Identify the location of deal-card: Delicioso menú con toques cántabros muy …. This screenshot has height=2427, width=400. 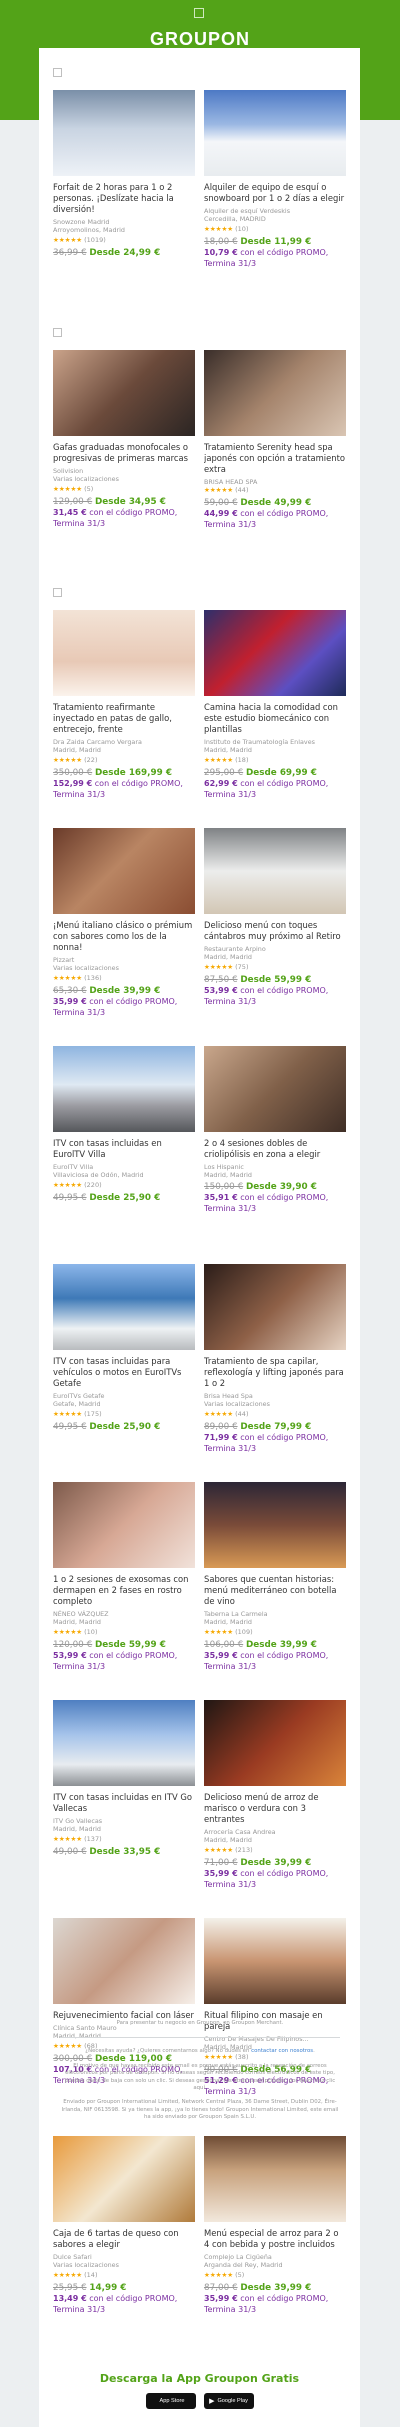
(275, 937).